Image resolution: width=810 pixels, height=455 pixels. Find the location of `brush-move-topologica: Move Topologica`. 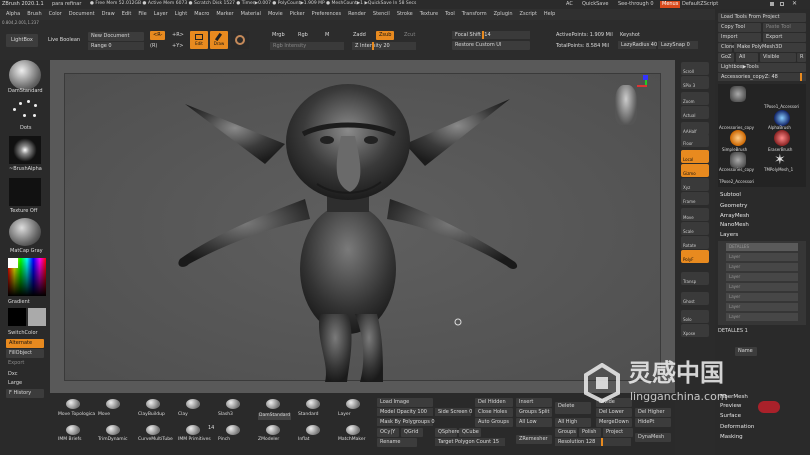

brush-move-topologica: Move Topologica is located at coordinates (76, 415).